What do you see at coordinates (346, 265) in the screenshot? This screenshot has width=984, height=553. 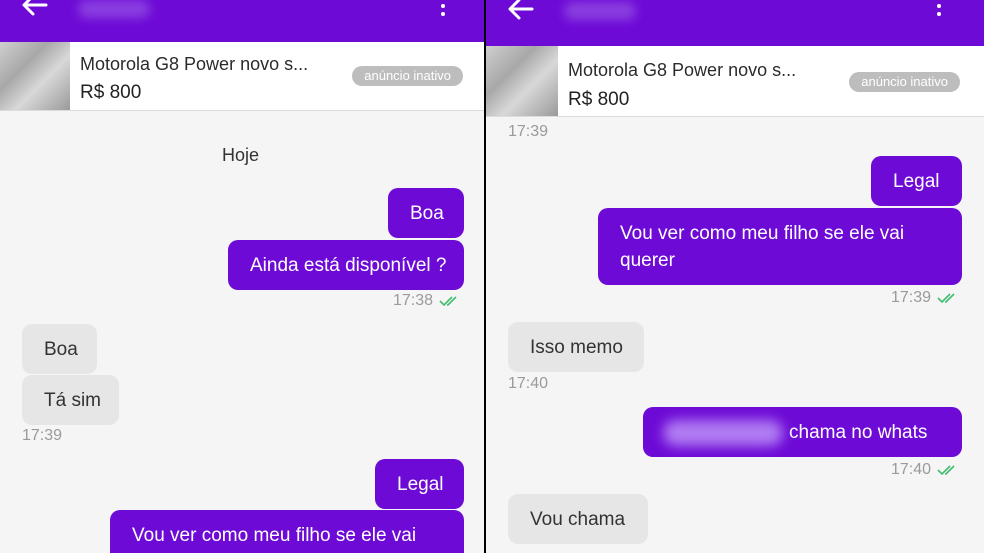 I see `message-outgoing: Ainda está disponível ?` at bounding box center [346, 265].